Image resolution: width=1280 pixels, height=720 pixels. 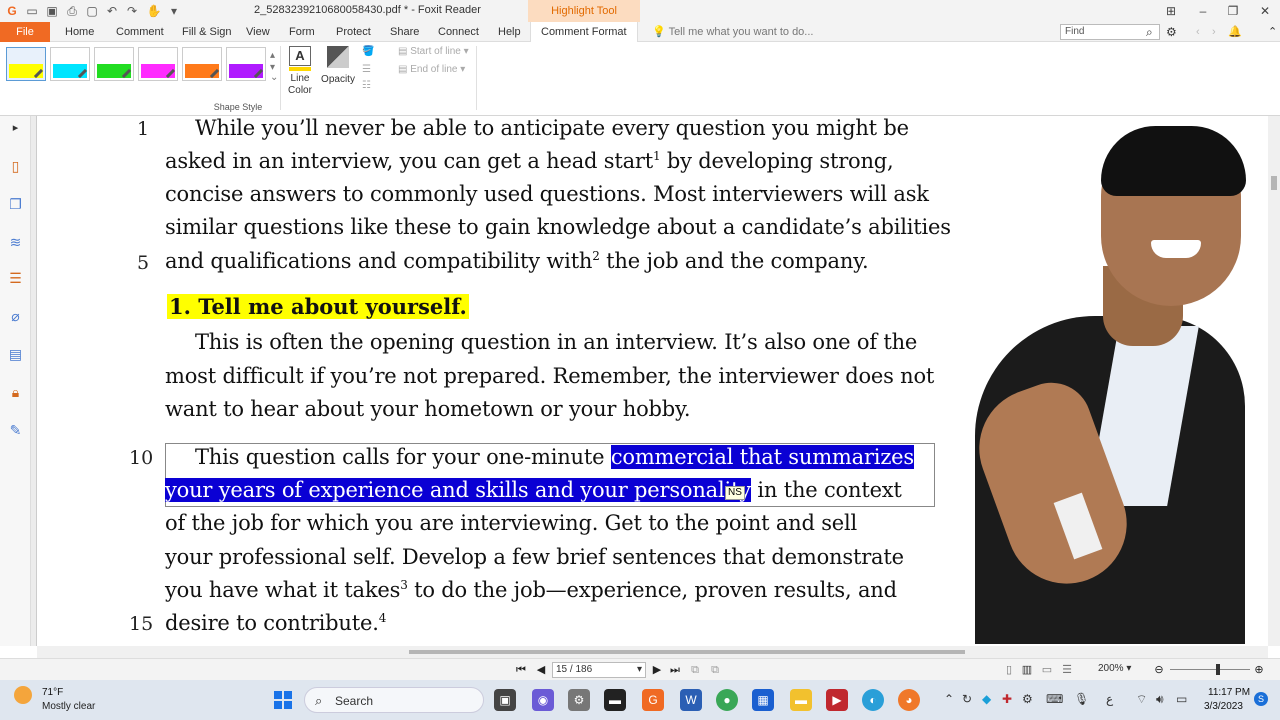 What do you see at coordinates (691, 700) in the screenshot?
I see `word-icon: W` at bounding box center [691, 700].